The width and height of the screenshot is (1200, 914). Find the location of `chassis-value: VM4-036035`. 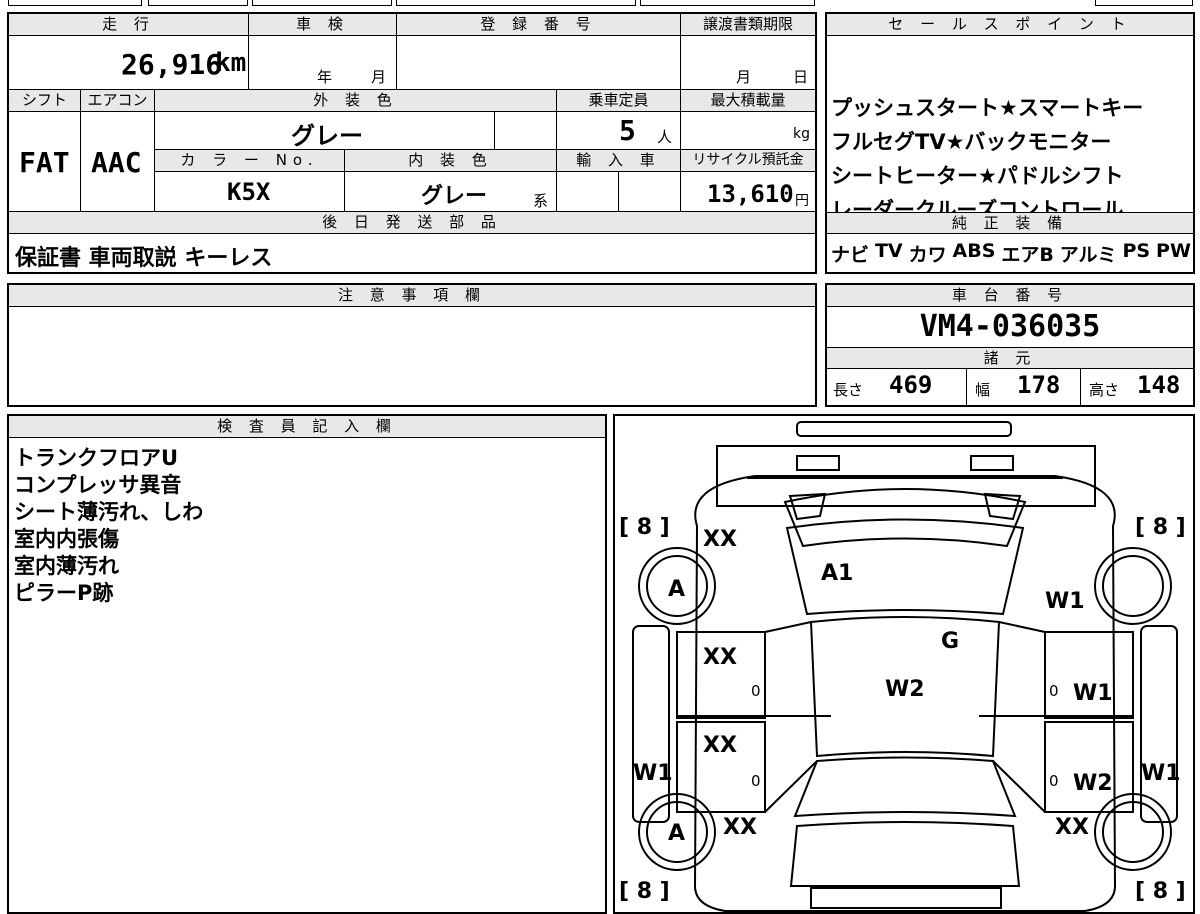

chassis-value: VM4-036035 is located at coordinates (1010, 326).